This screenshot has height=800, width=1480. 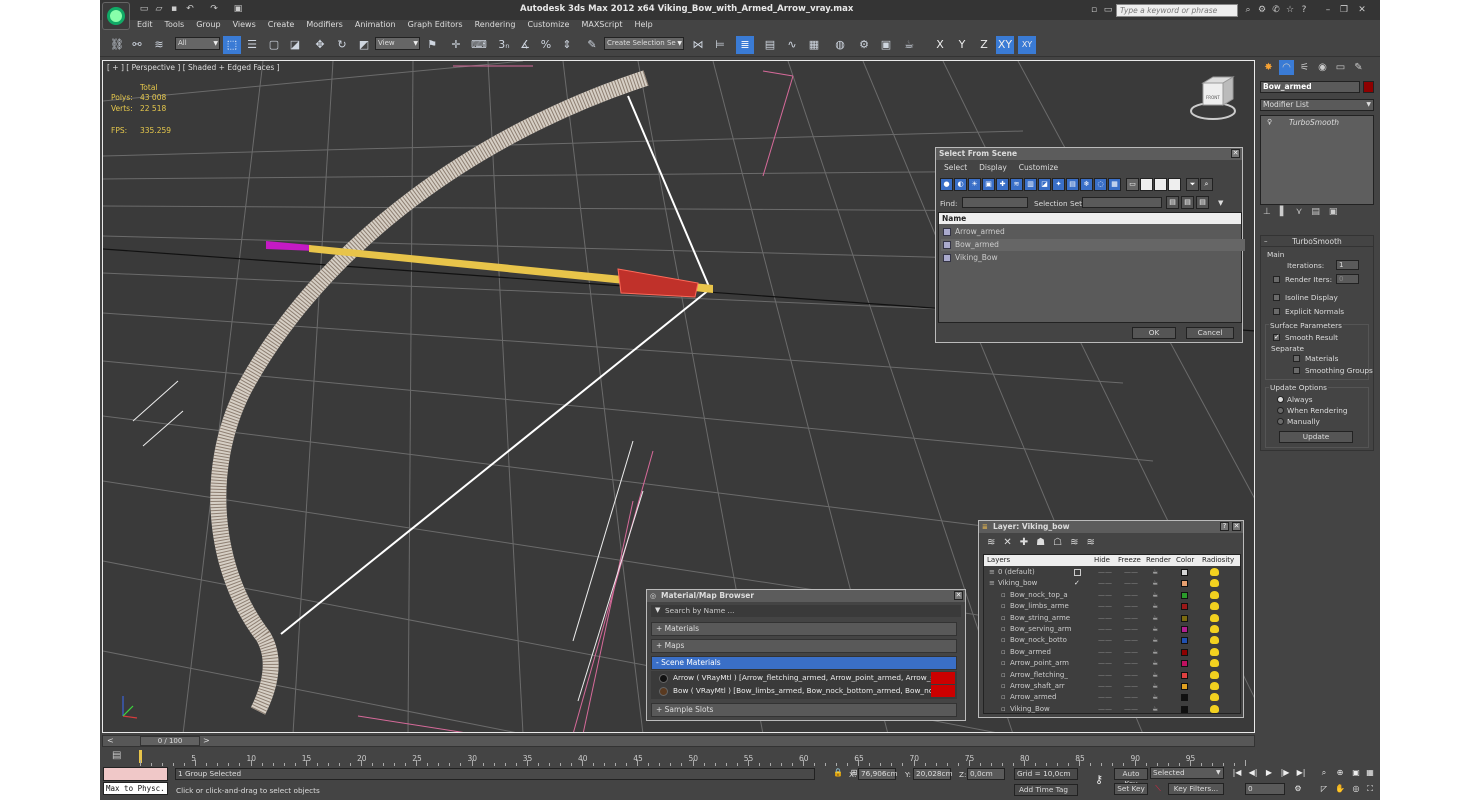 I want to click on next-frame-icon: >, so click(x=206, y=740).